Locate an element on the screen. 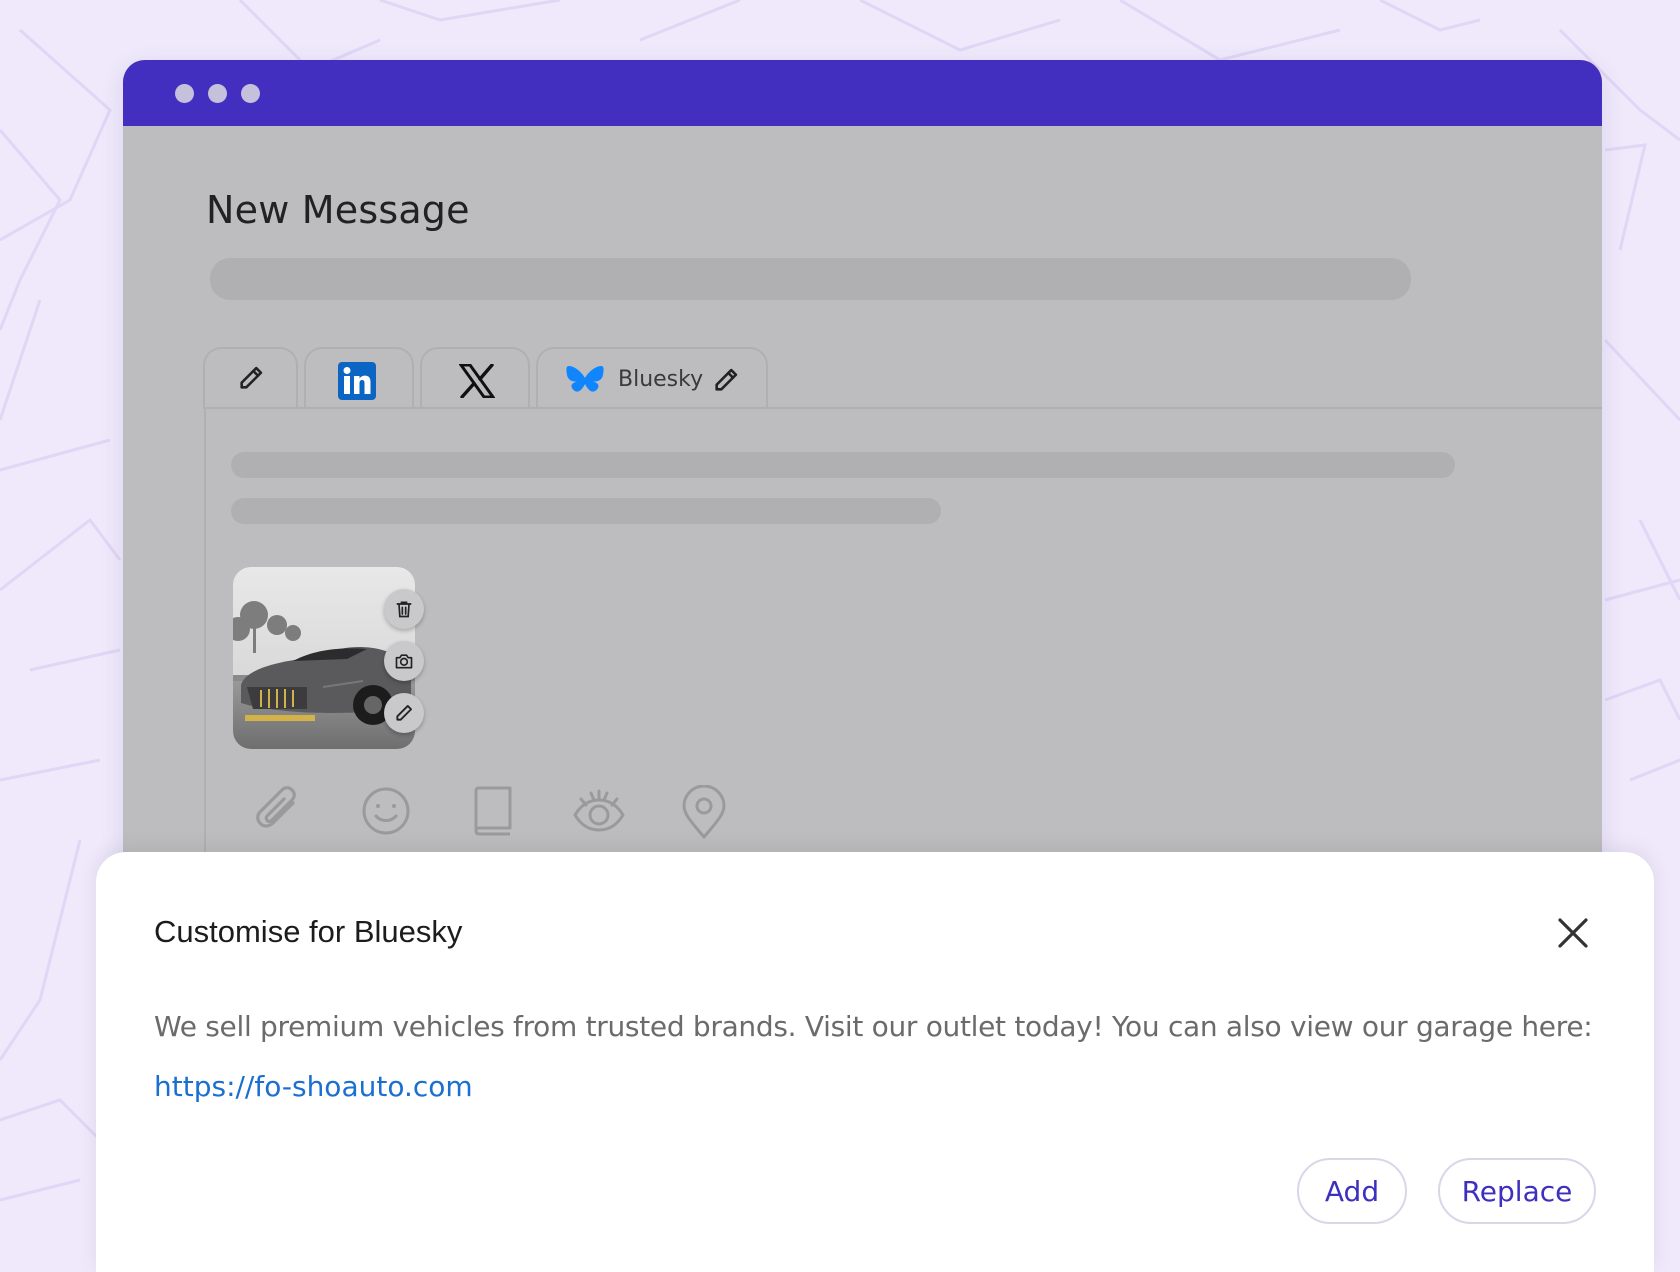 The image size is (1680, 1272). trash-icon is located at coordinates (404, 609).